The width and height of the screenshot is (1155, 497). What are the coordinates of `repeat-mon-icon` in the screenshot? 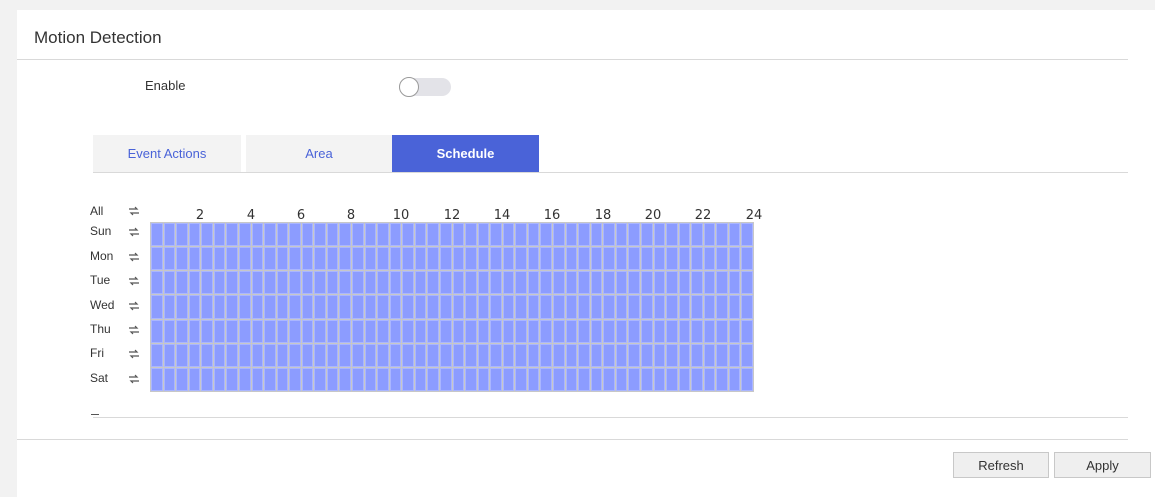 It's located at (134, 256).